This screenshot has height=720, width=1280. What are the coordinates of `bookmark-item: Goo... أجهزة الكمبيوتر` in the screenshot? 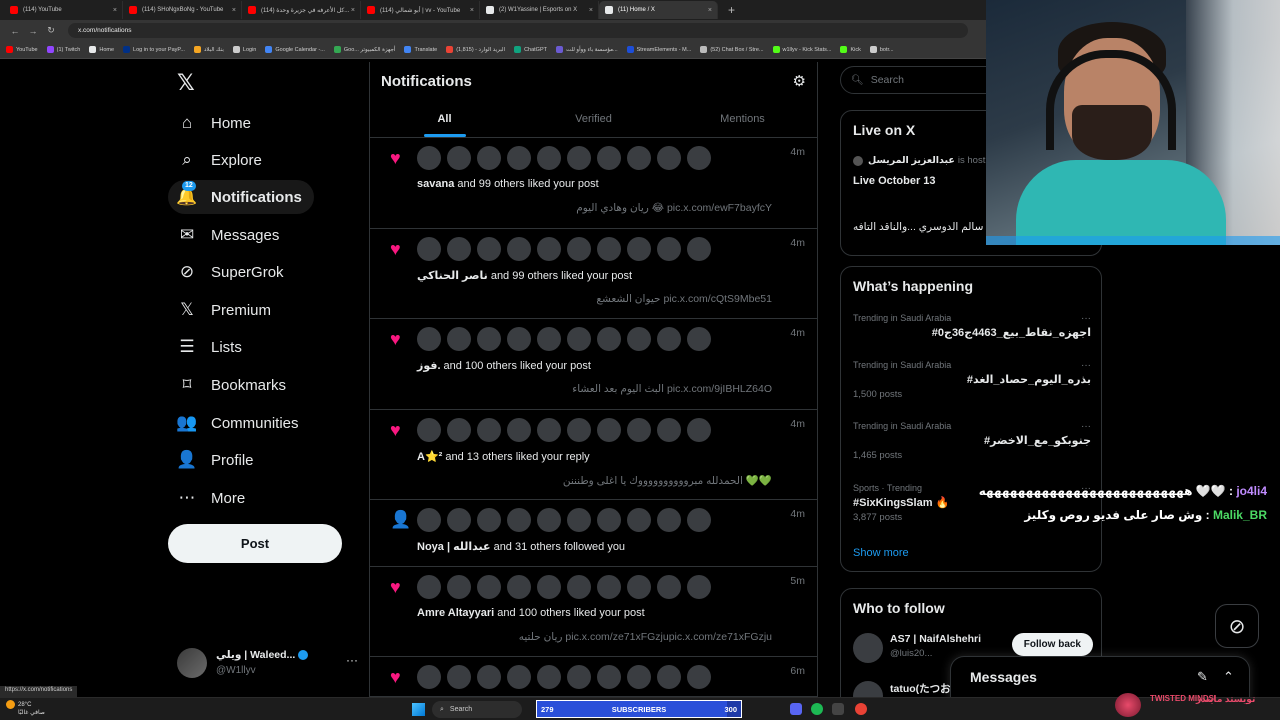 It's located at (364, 49).